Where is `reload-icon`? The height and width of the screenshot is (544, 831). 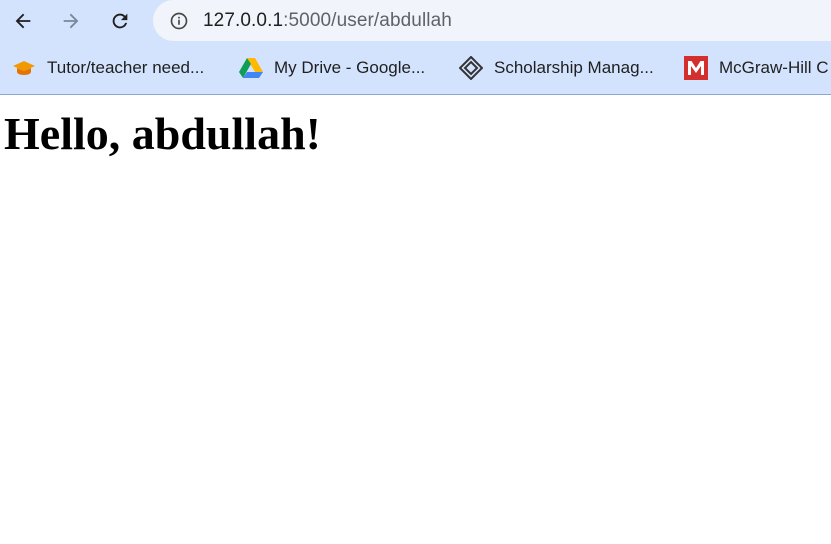
reload-icon is located at coordinates (120, 21).